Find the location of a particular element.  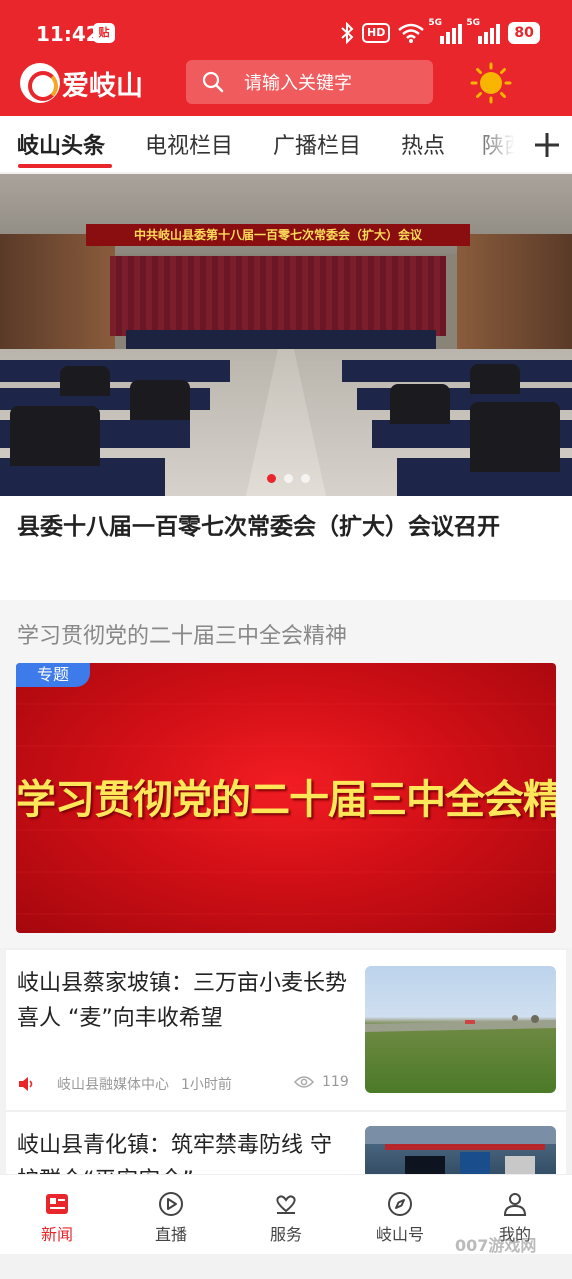

news-title: 岐山县蔡家坡镇：三万亩小麦长势喜人 “麦”向丰收希望 is located at coordinates (182, 1001).